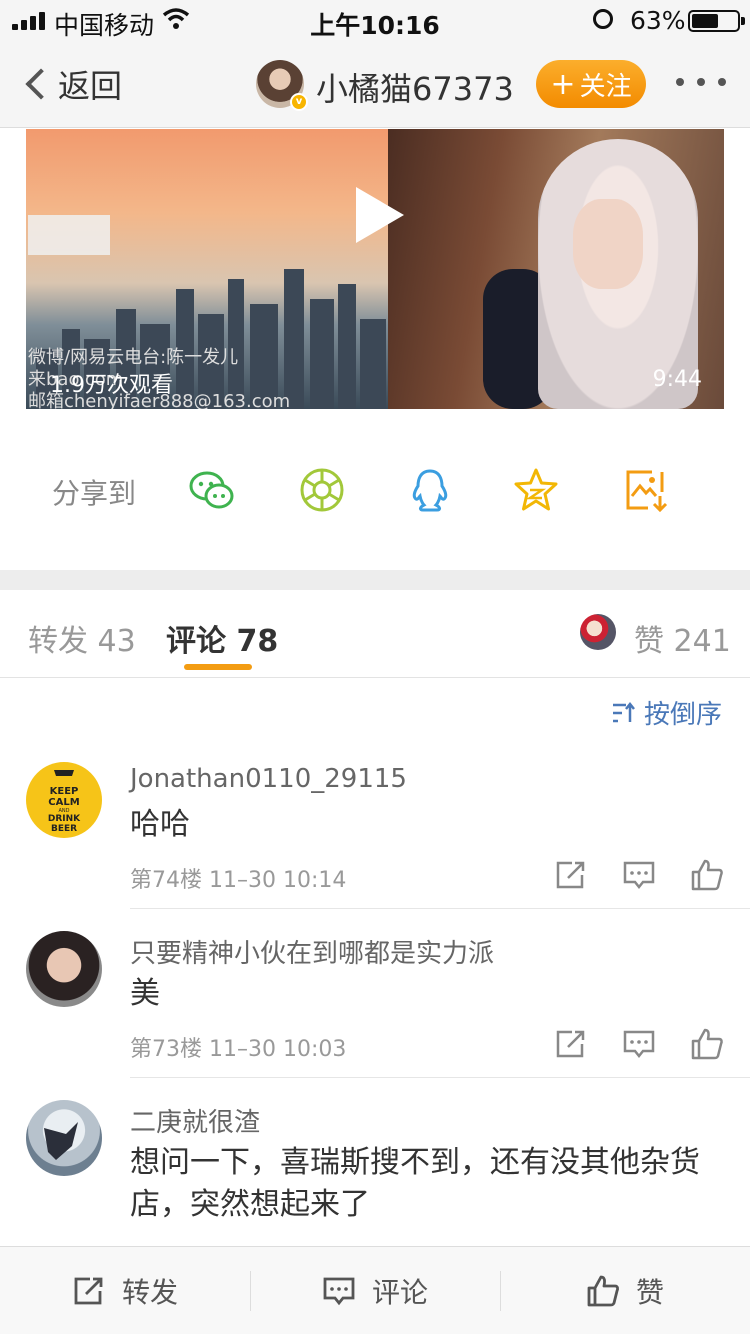  Describe the element at coordinates (90, 86) in the screenshot. I see `back-label: 返回` at that location.